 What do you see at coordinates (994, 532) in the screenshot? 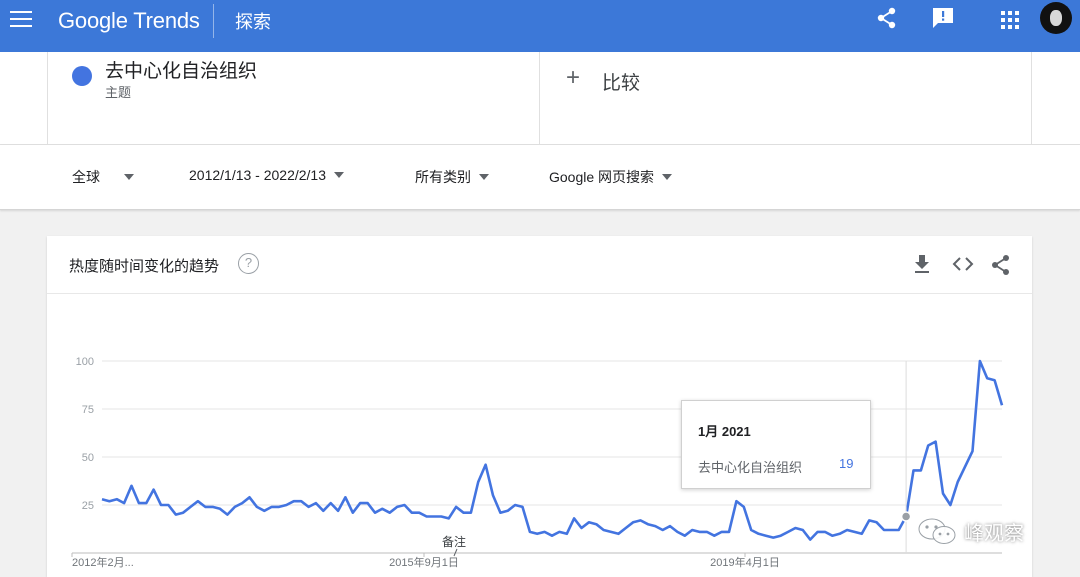
I see `watermark-text: 峰观察` at bounding box center [994, 532].